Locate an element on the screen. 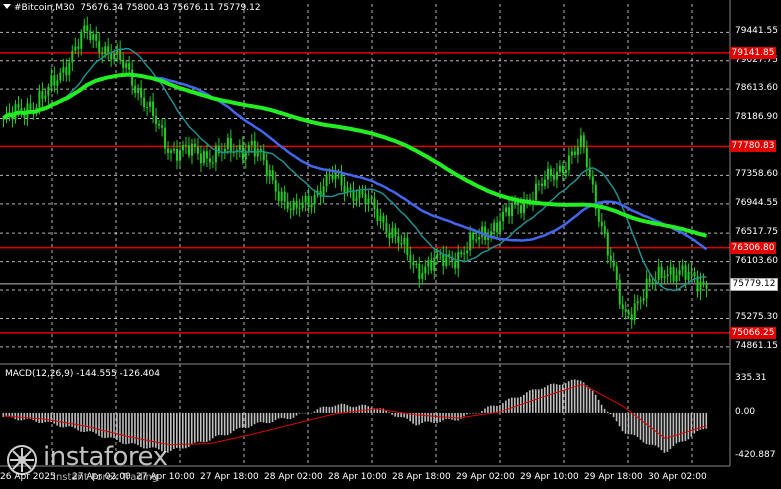 The image size is (781, 489). level-price-tag: 79141.85 is located at coordinates (753, 52).